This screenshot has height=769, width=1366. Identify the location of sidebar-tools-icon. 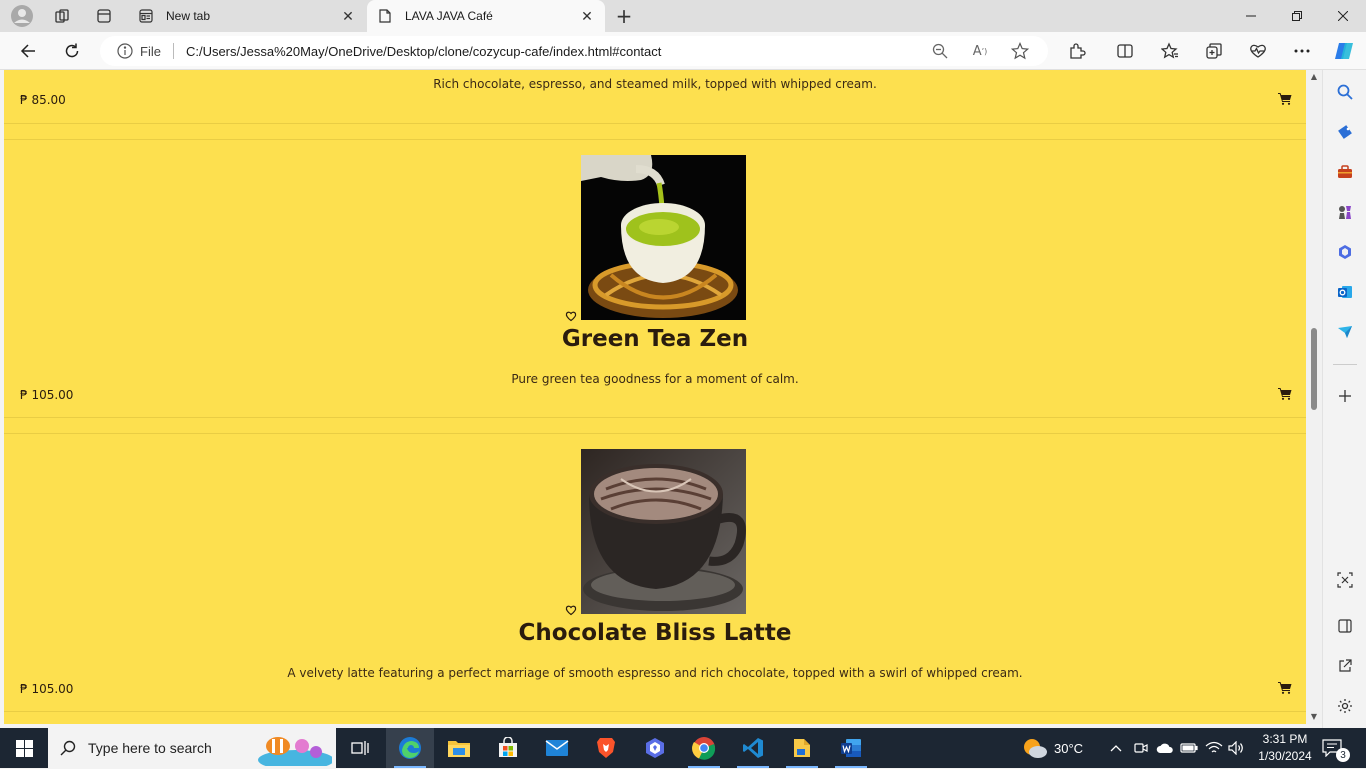
(1345, 172).